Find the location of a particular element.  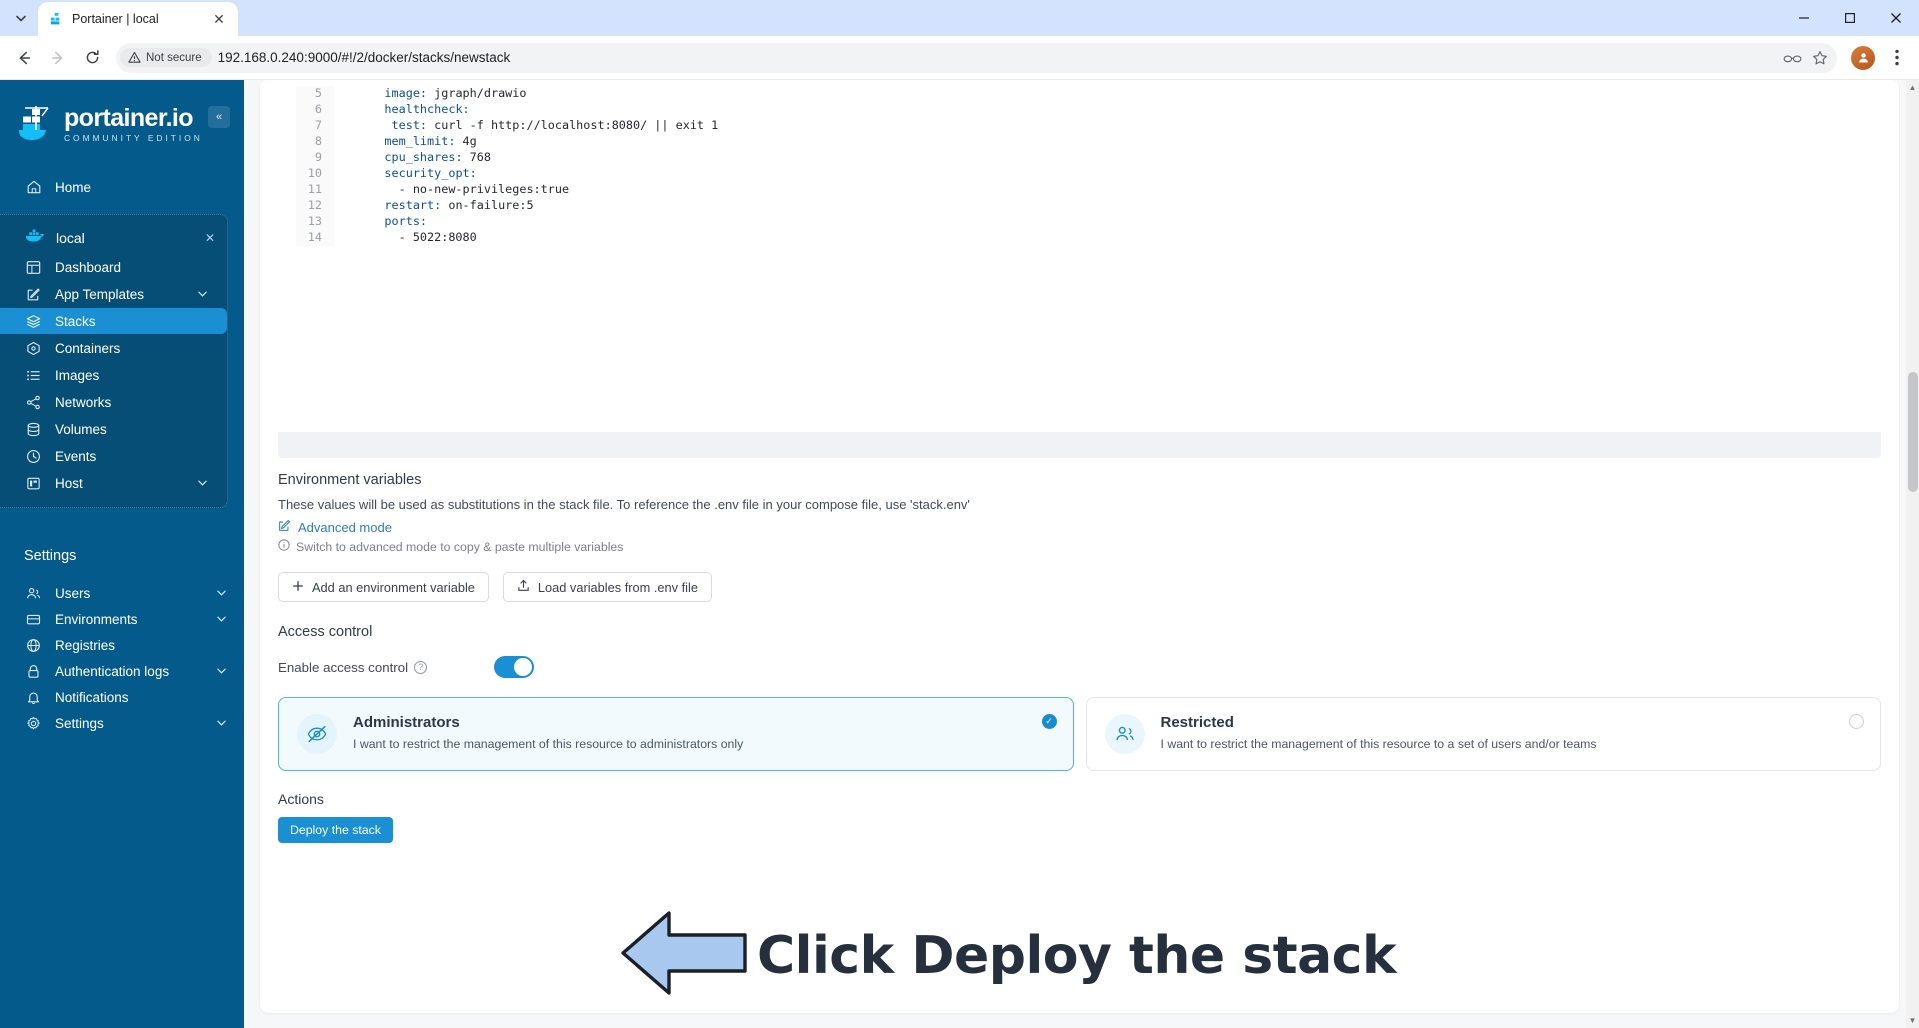

sidebar-environment-close-icon: ✕ is located at coordinates (210, 238).